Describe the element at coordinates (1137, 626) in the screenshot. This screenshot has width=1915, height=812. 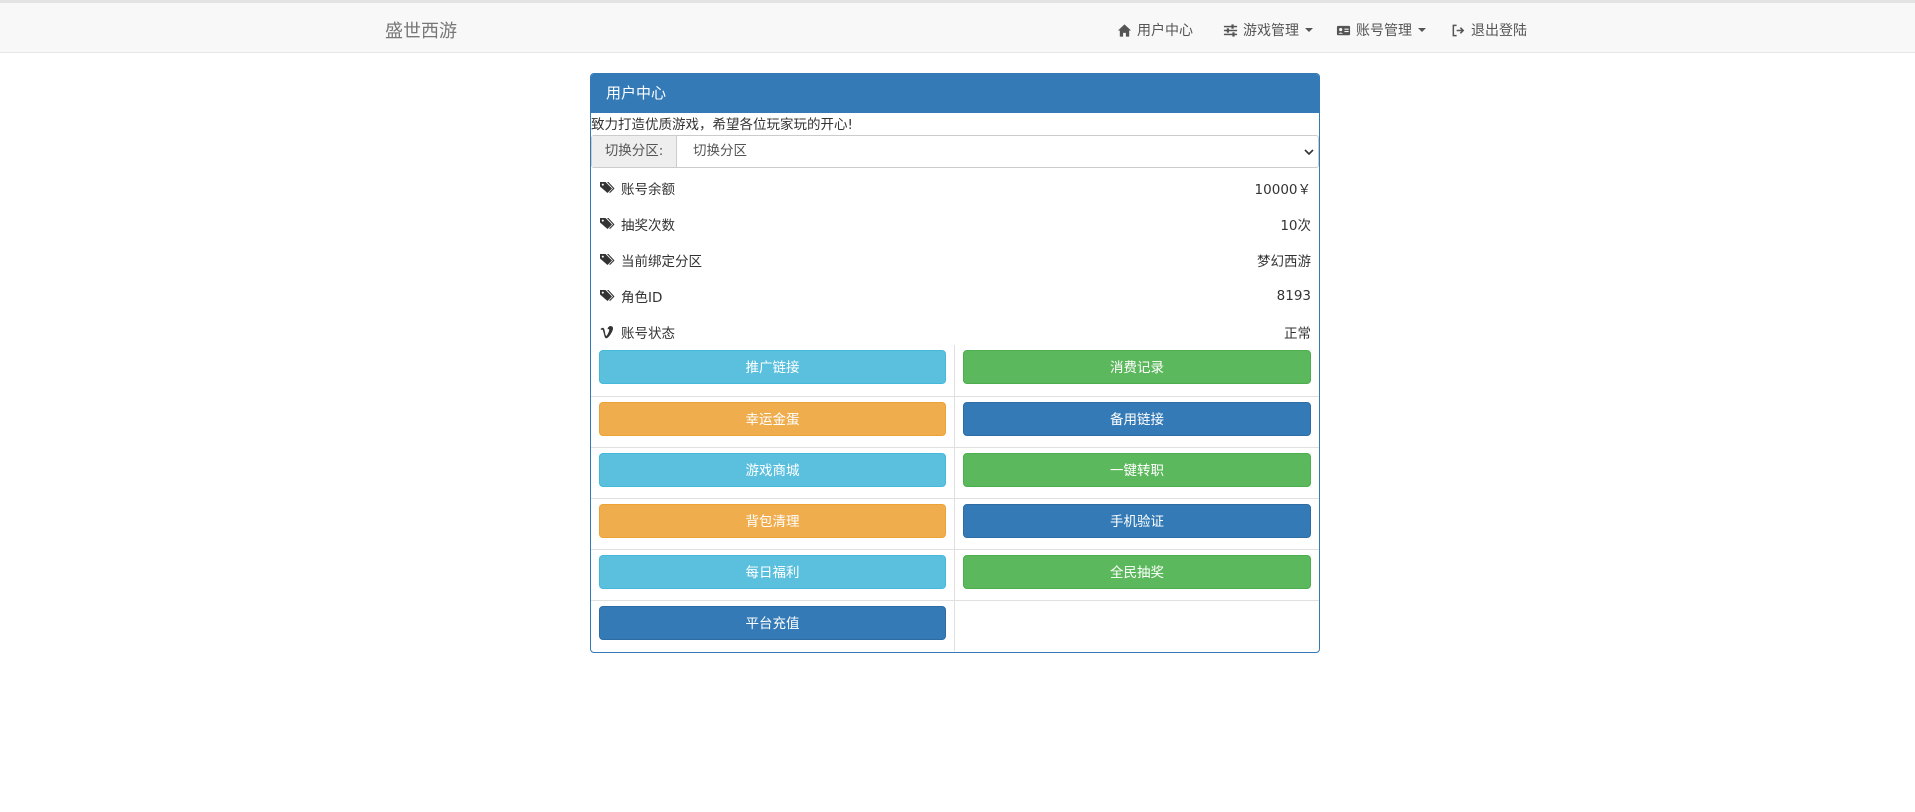
I see `button-cell` at that location.